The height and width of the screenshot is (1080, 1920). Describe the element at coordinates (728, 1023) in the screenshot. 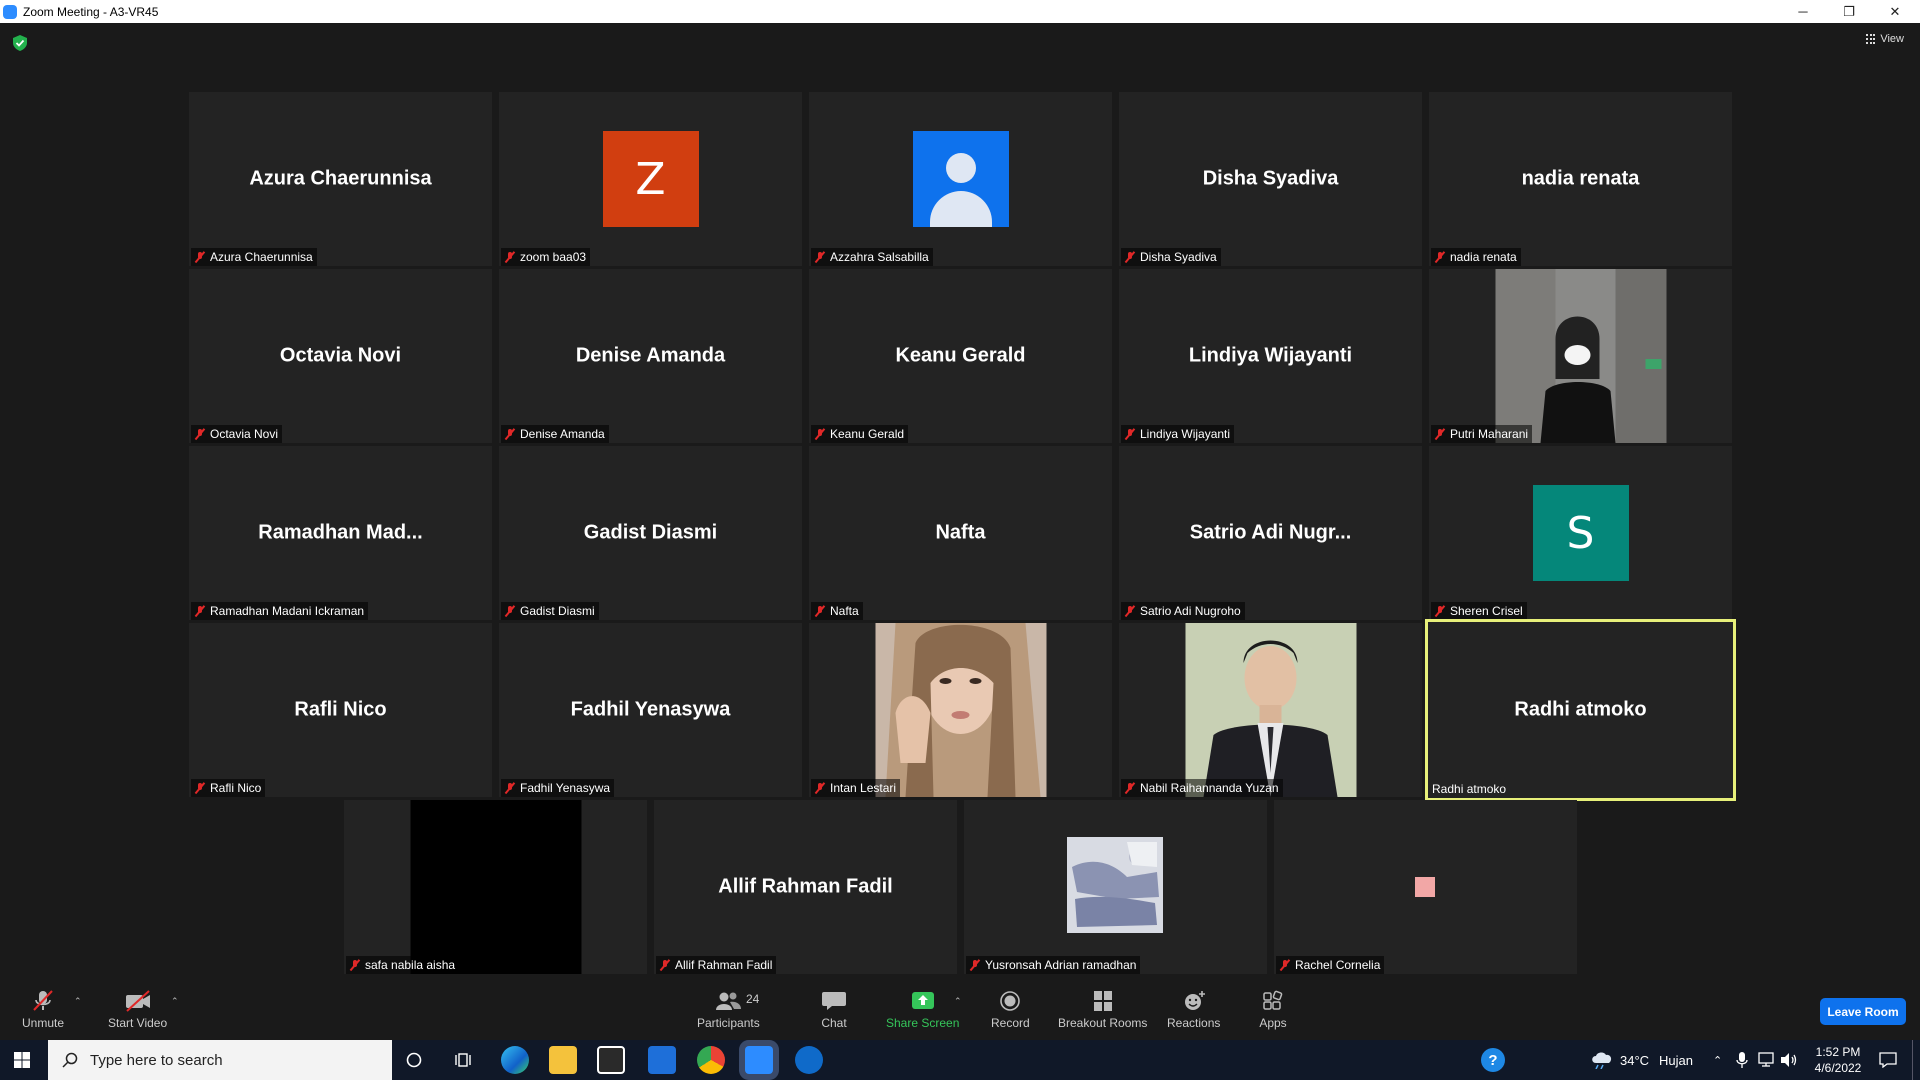

I see `participants-label: Participants` at that location.